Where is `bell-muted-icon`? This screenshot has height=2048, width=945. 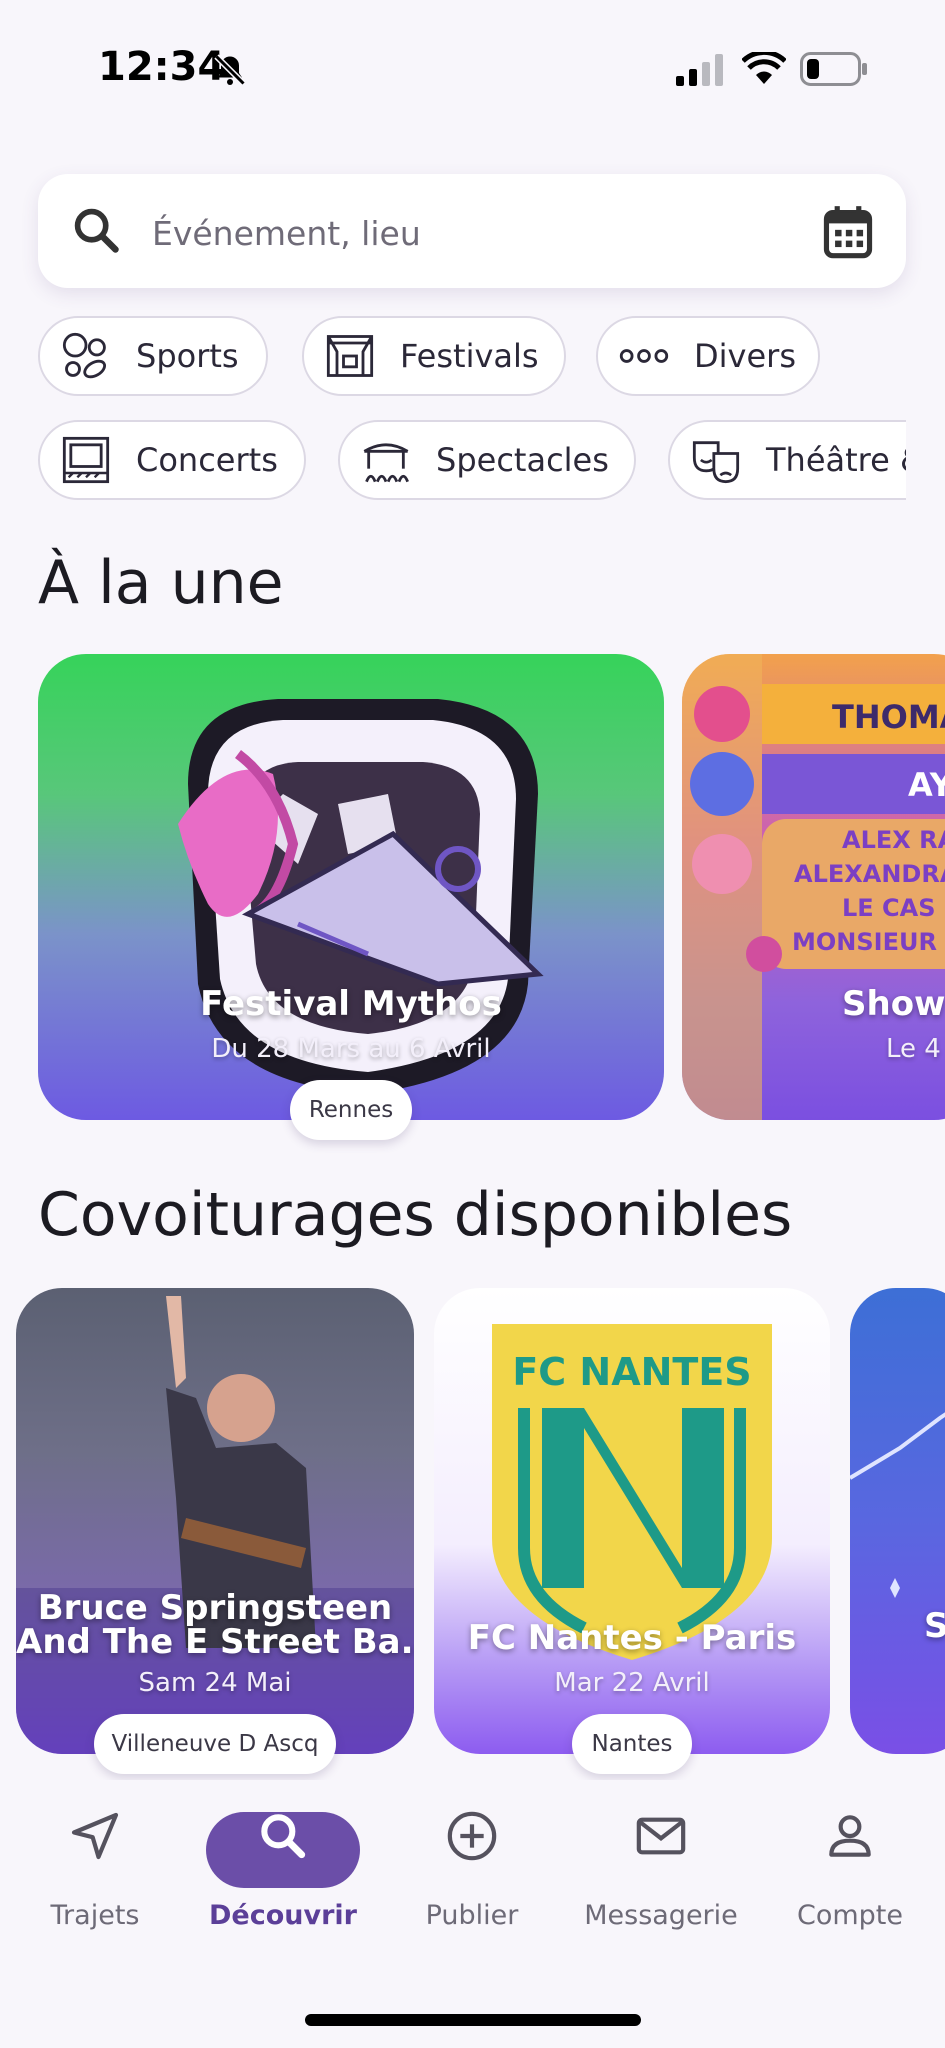
bell-muted-icon is located at coordinates (230, 70).